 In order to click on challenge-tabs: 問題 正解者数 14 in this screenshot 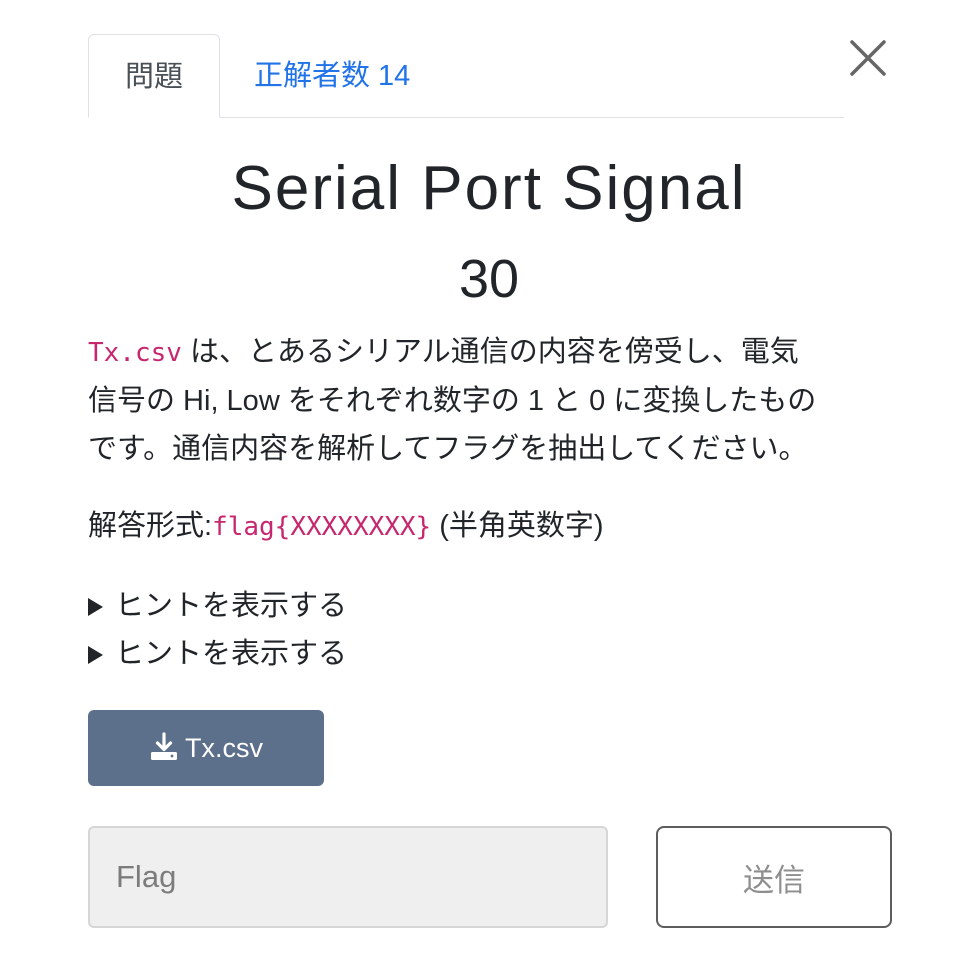, I will do `click(466, 76)`.